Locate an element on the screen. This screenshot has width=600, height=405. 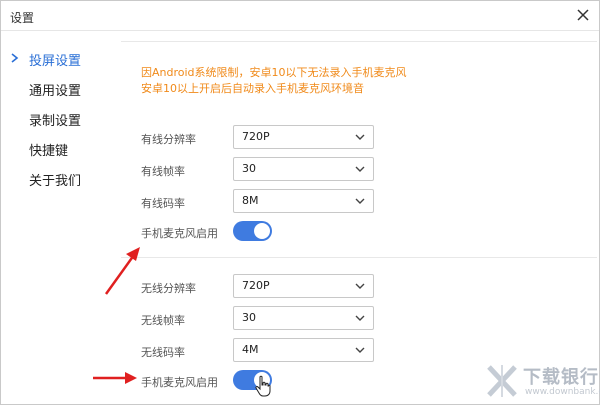
watermark: 下载银行 www.downbank.cn is located at coordinates (542, 382).